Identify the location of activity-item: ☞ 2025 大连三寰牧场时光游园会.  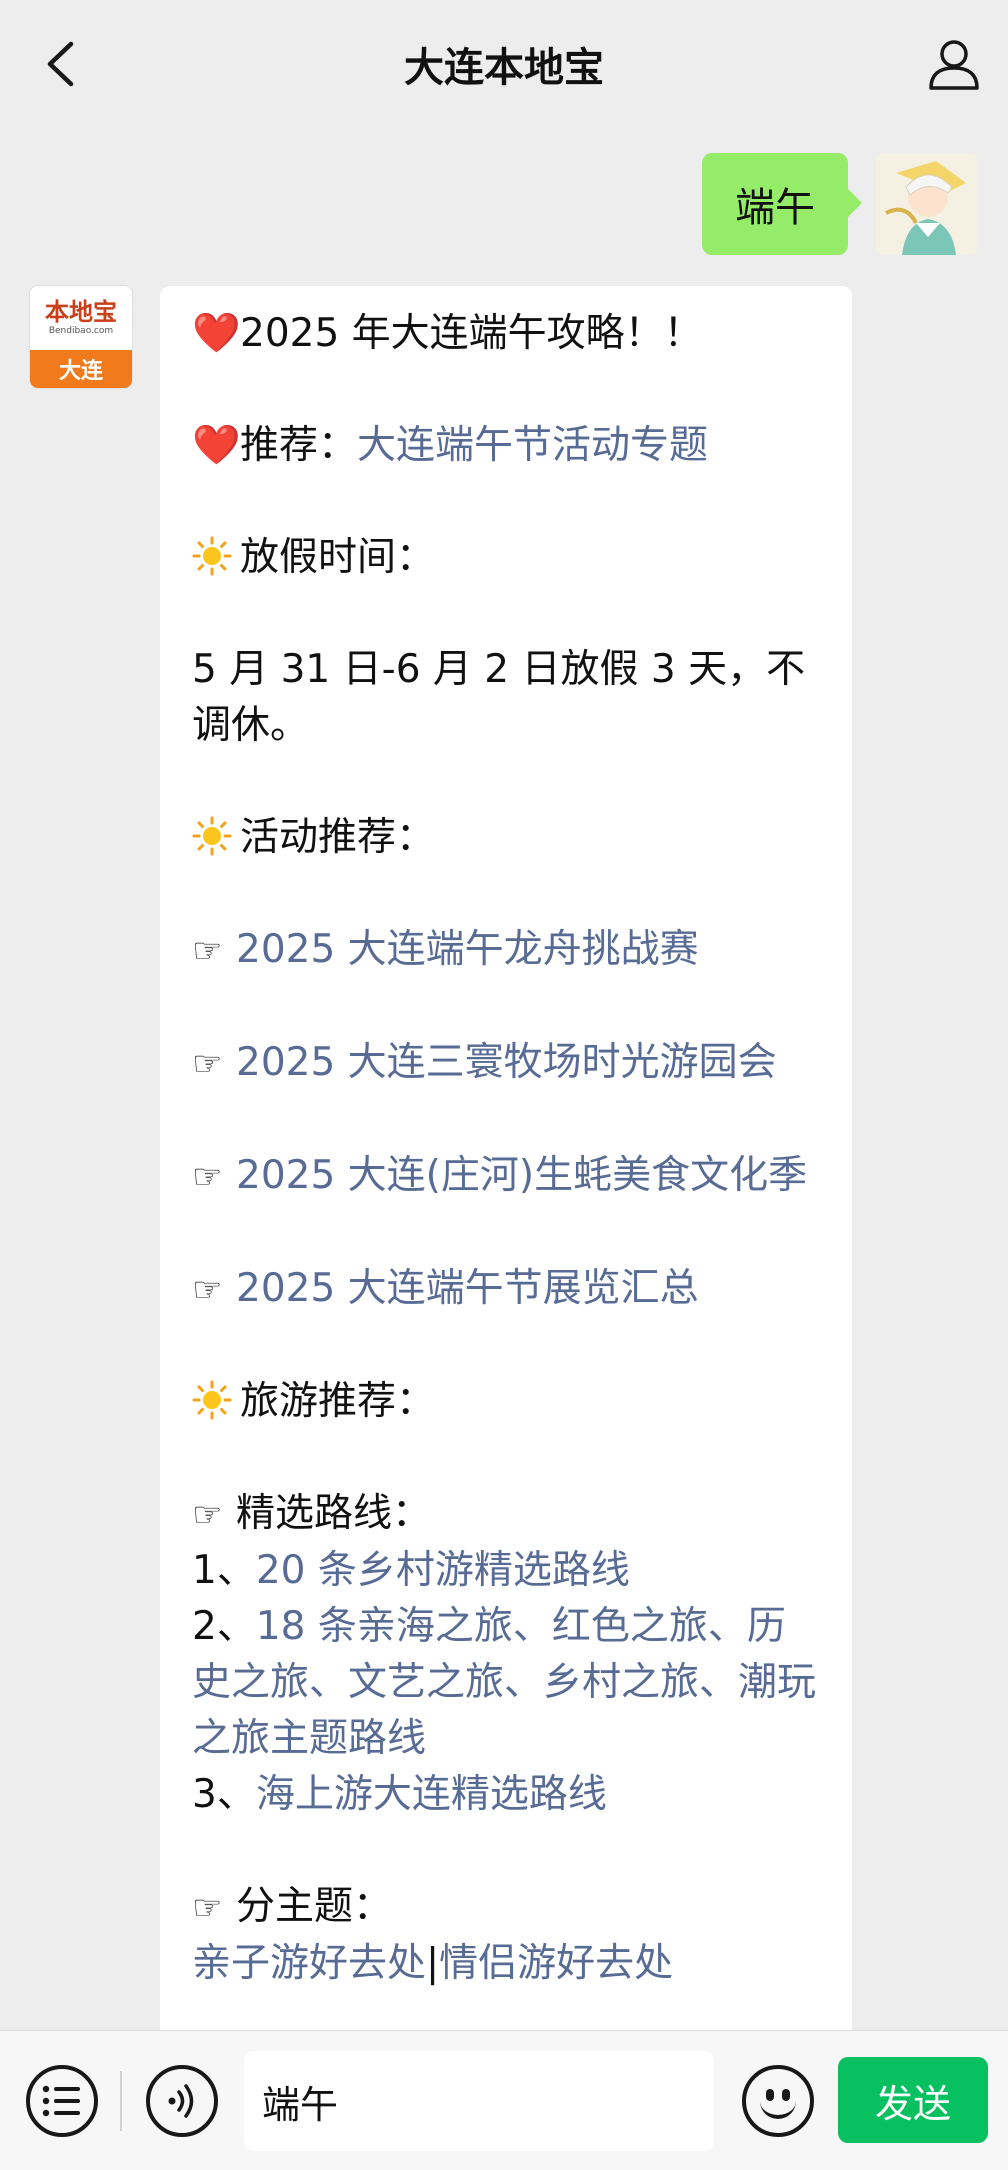
(507, 1063).